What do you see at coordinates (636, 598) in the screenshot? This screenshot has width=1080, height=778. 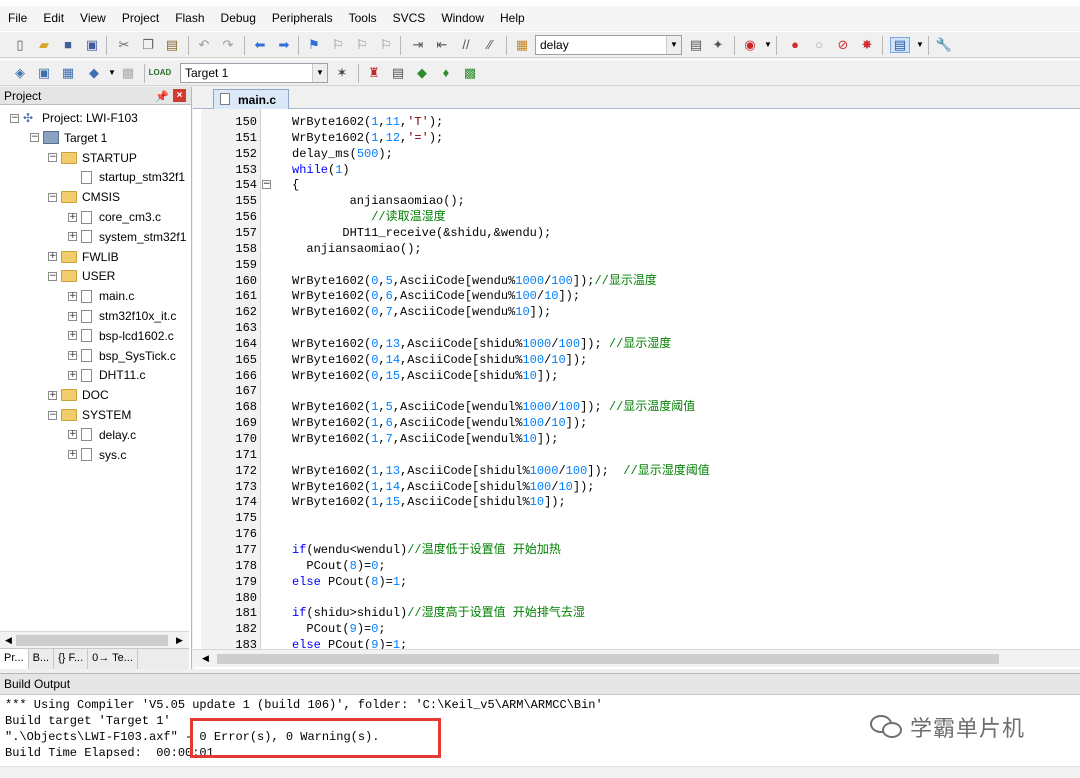 I see `code-line: 180` at bounding box center [636, 598].